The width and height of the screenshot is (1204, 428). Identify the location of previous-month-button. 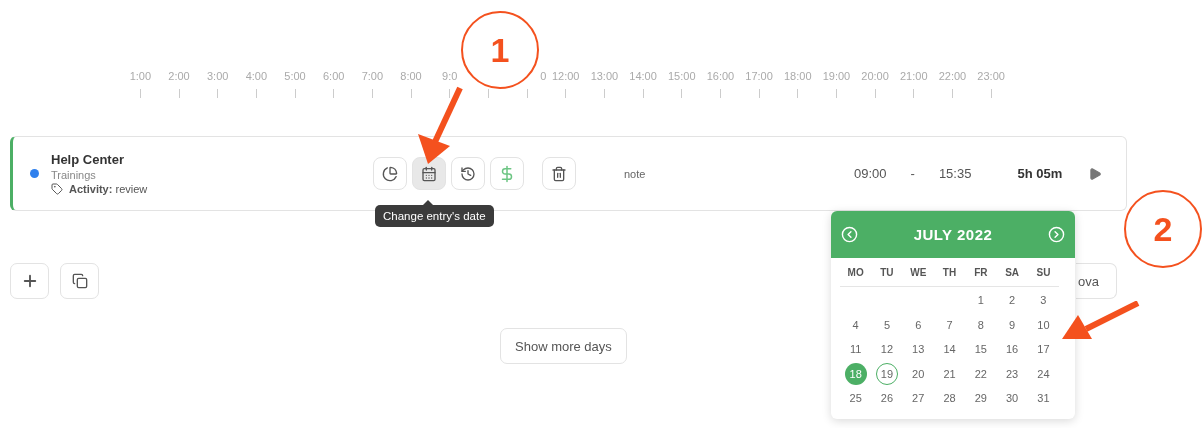
(849, 234).